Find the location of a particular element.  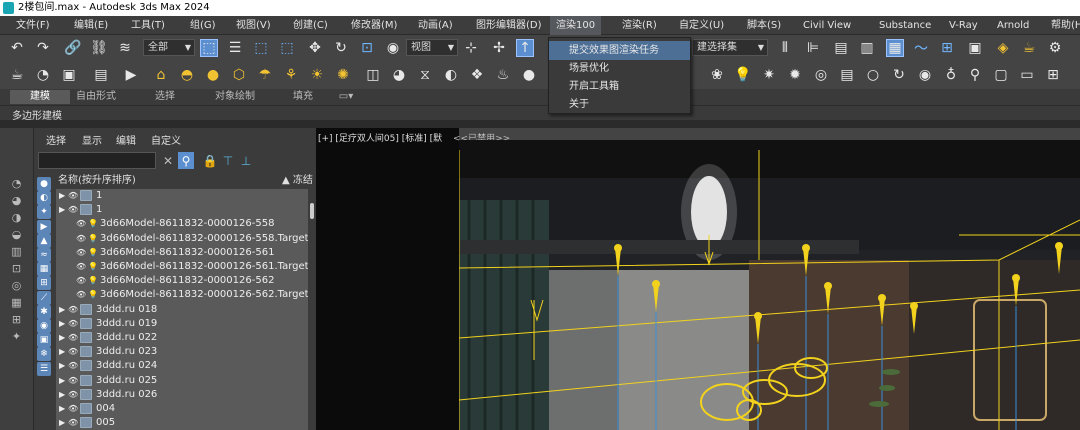

render-active-icon: ⚙ is located at coordinates (1055, 48).